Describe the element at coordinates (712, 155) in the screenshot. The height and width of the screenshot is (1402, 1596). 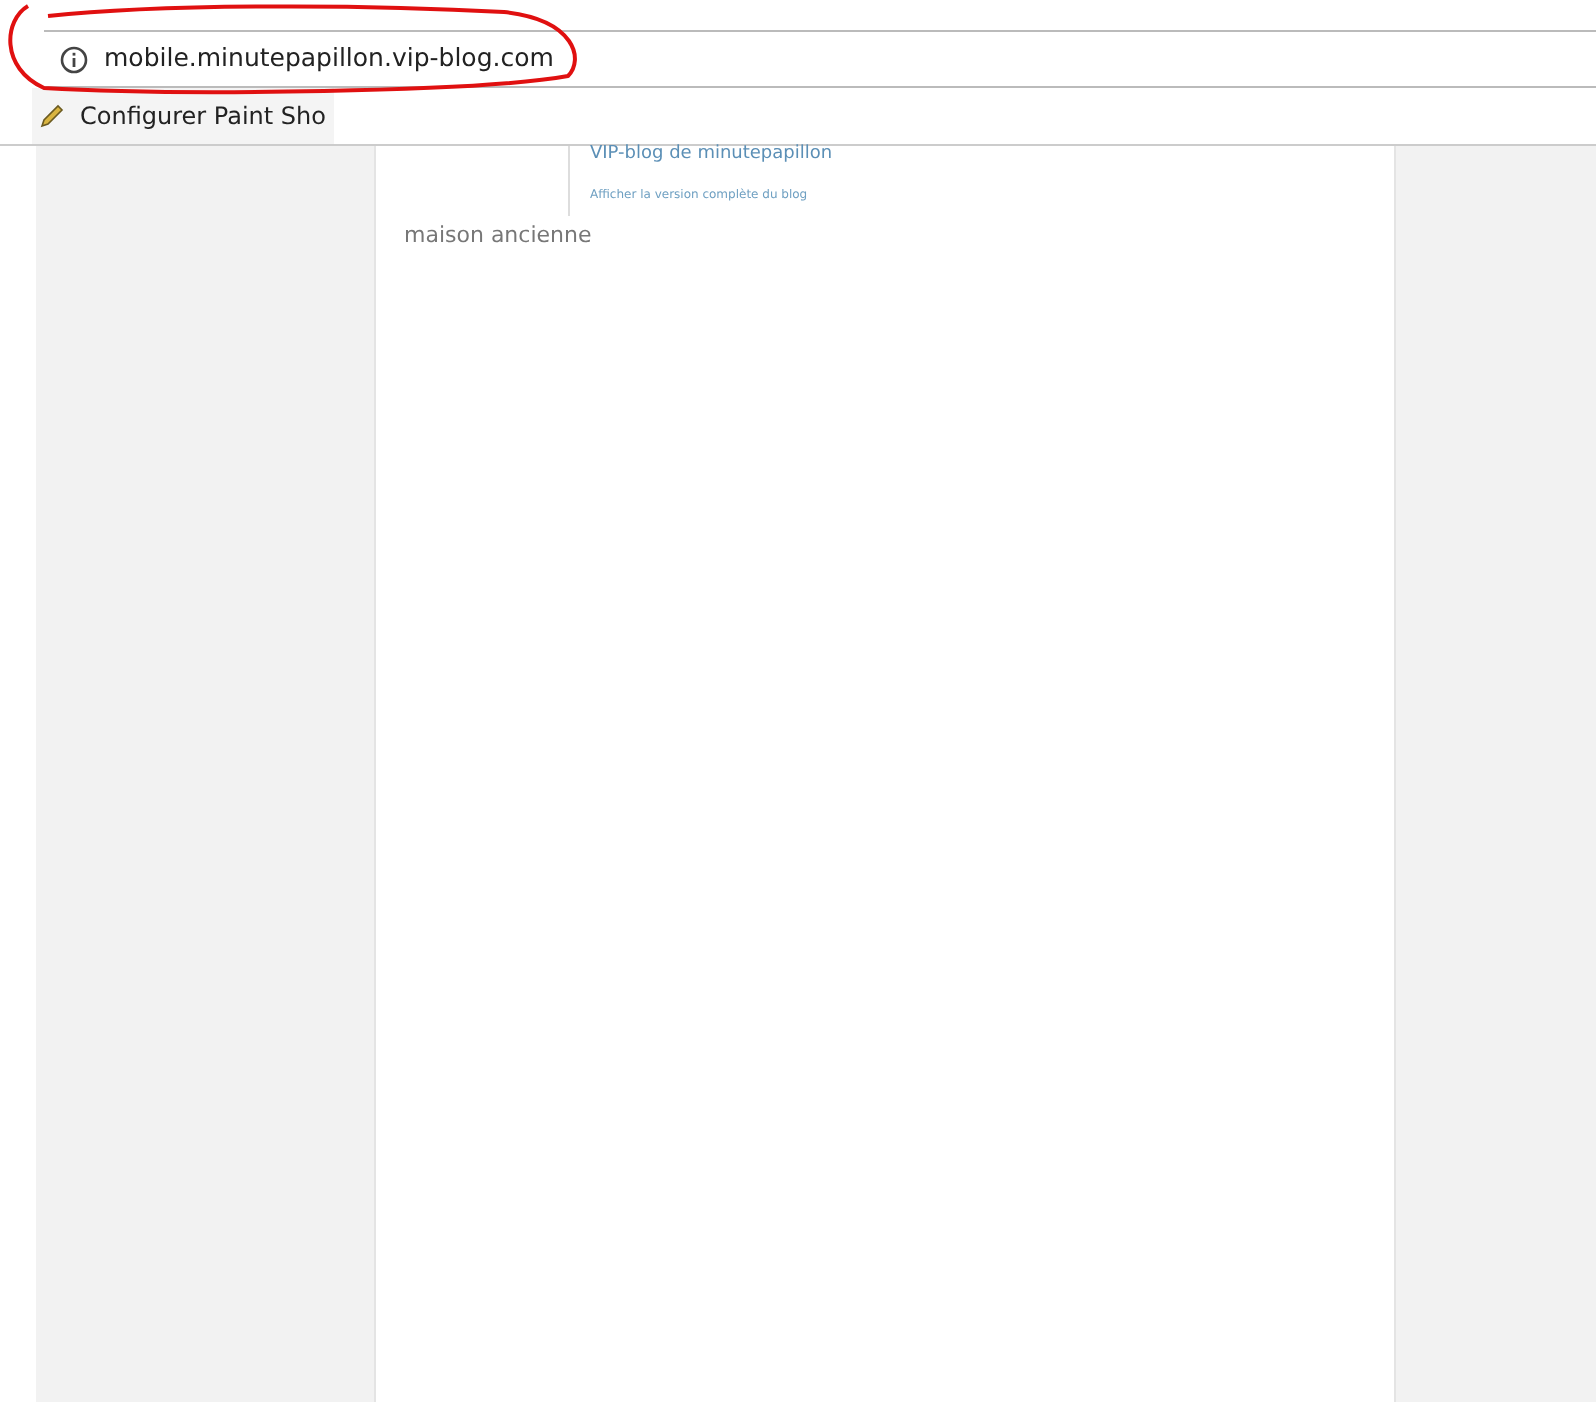
I see `blog-title: VIP-blog de minutepapillon` at that location.